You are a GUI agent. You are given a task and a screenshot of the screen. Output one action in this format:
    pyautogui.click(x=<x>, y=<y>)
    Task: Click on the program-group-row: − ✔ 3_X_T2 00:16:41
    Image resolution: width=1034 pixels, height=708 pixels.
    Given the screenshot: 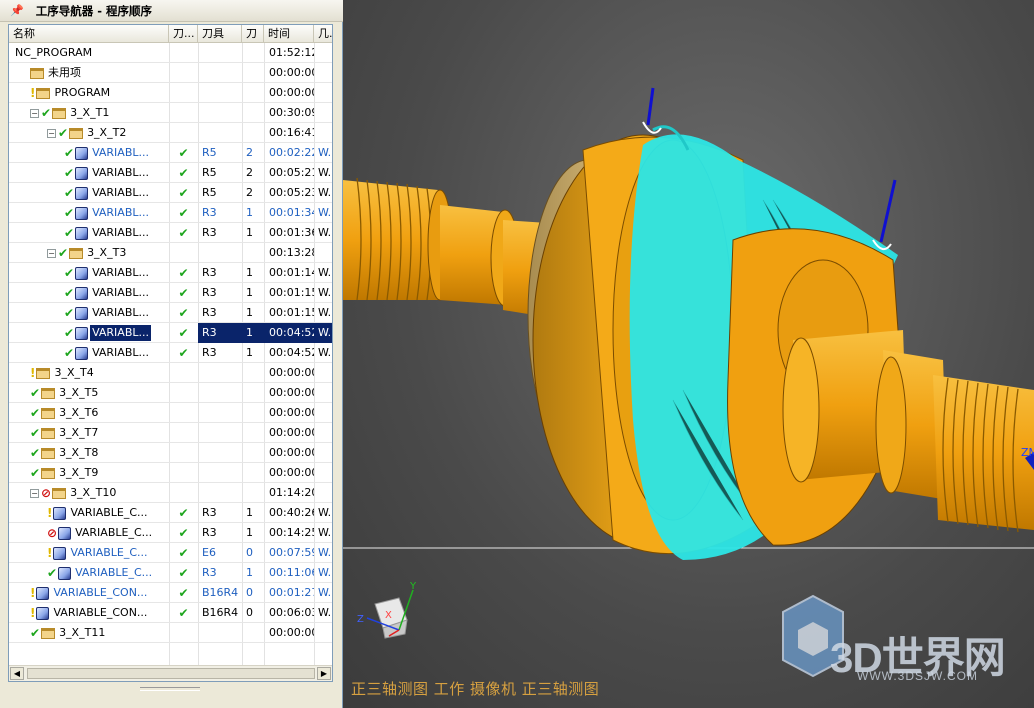 What is the action you would take?
    pyautogui.click(x=170, y=133)
    